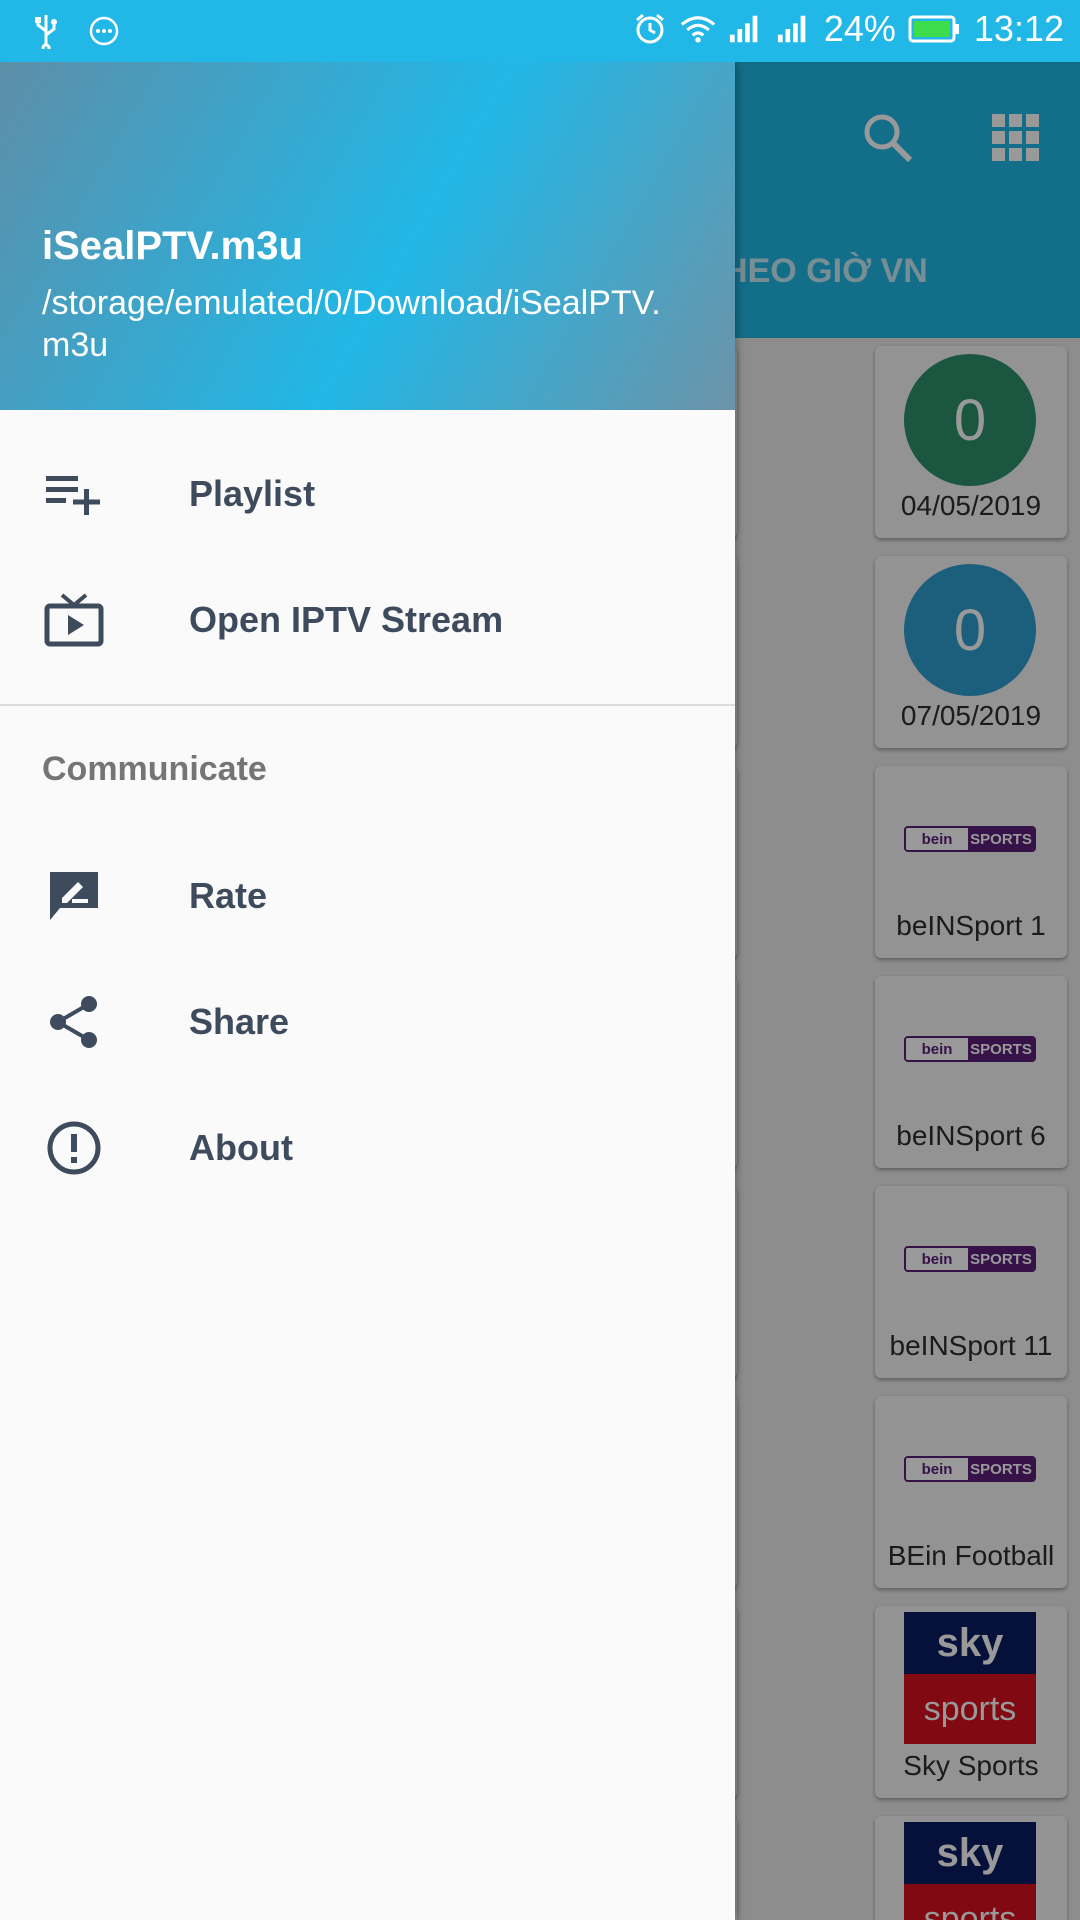 This screenshot has width=1080, height=1920. Describe the element at coordinates (367, 1022) in the screenshot. I see `menu-item-share: Share` at that location.